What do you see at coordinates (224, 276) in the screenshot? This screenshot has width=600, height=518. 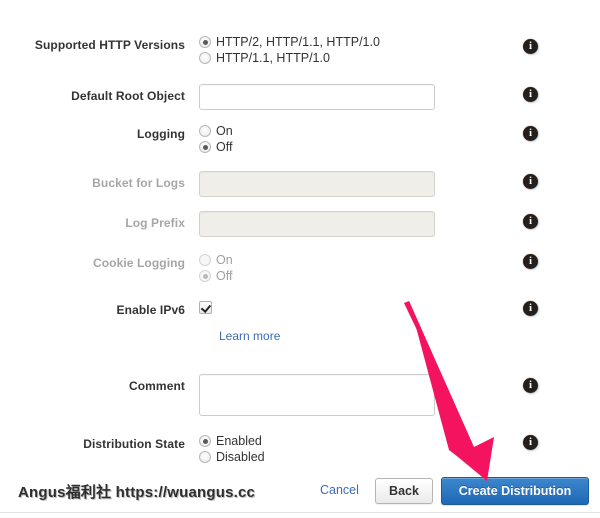 I see `radio-label-cookie-logging-off: Off` at bounding box center [224, 276].